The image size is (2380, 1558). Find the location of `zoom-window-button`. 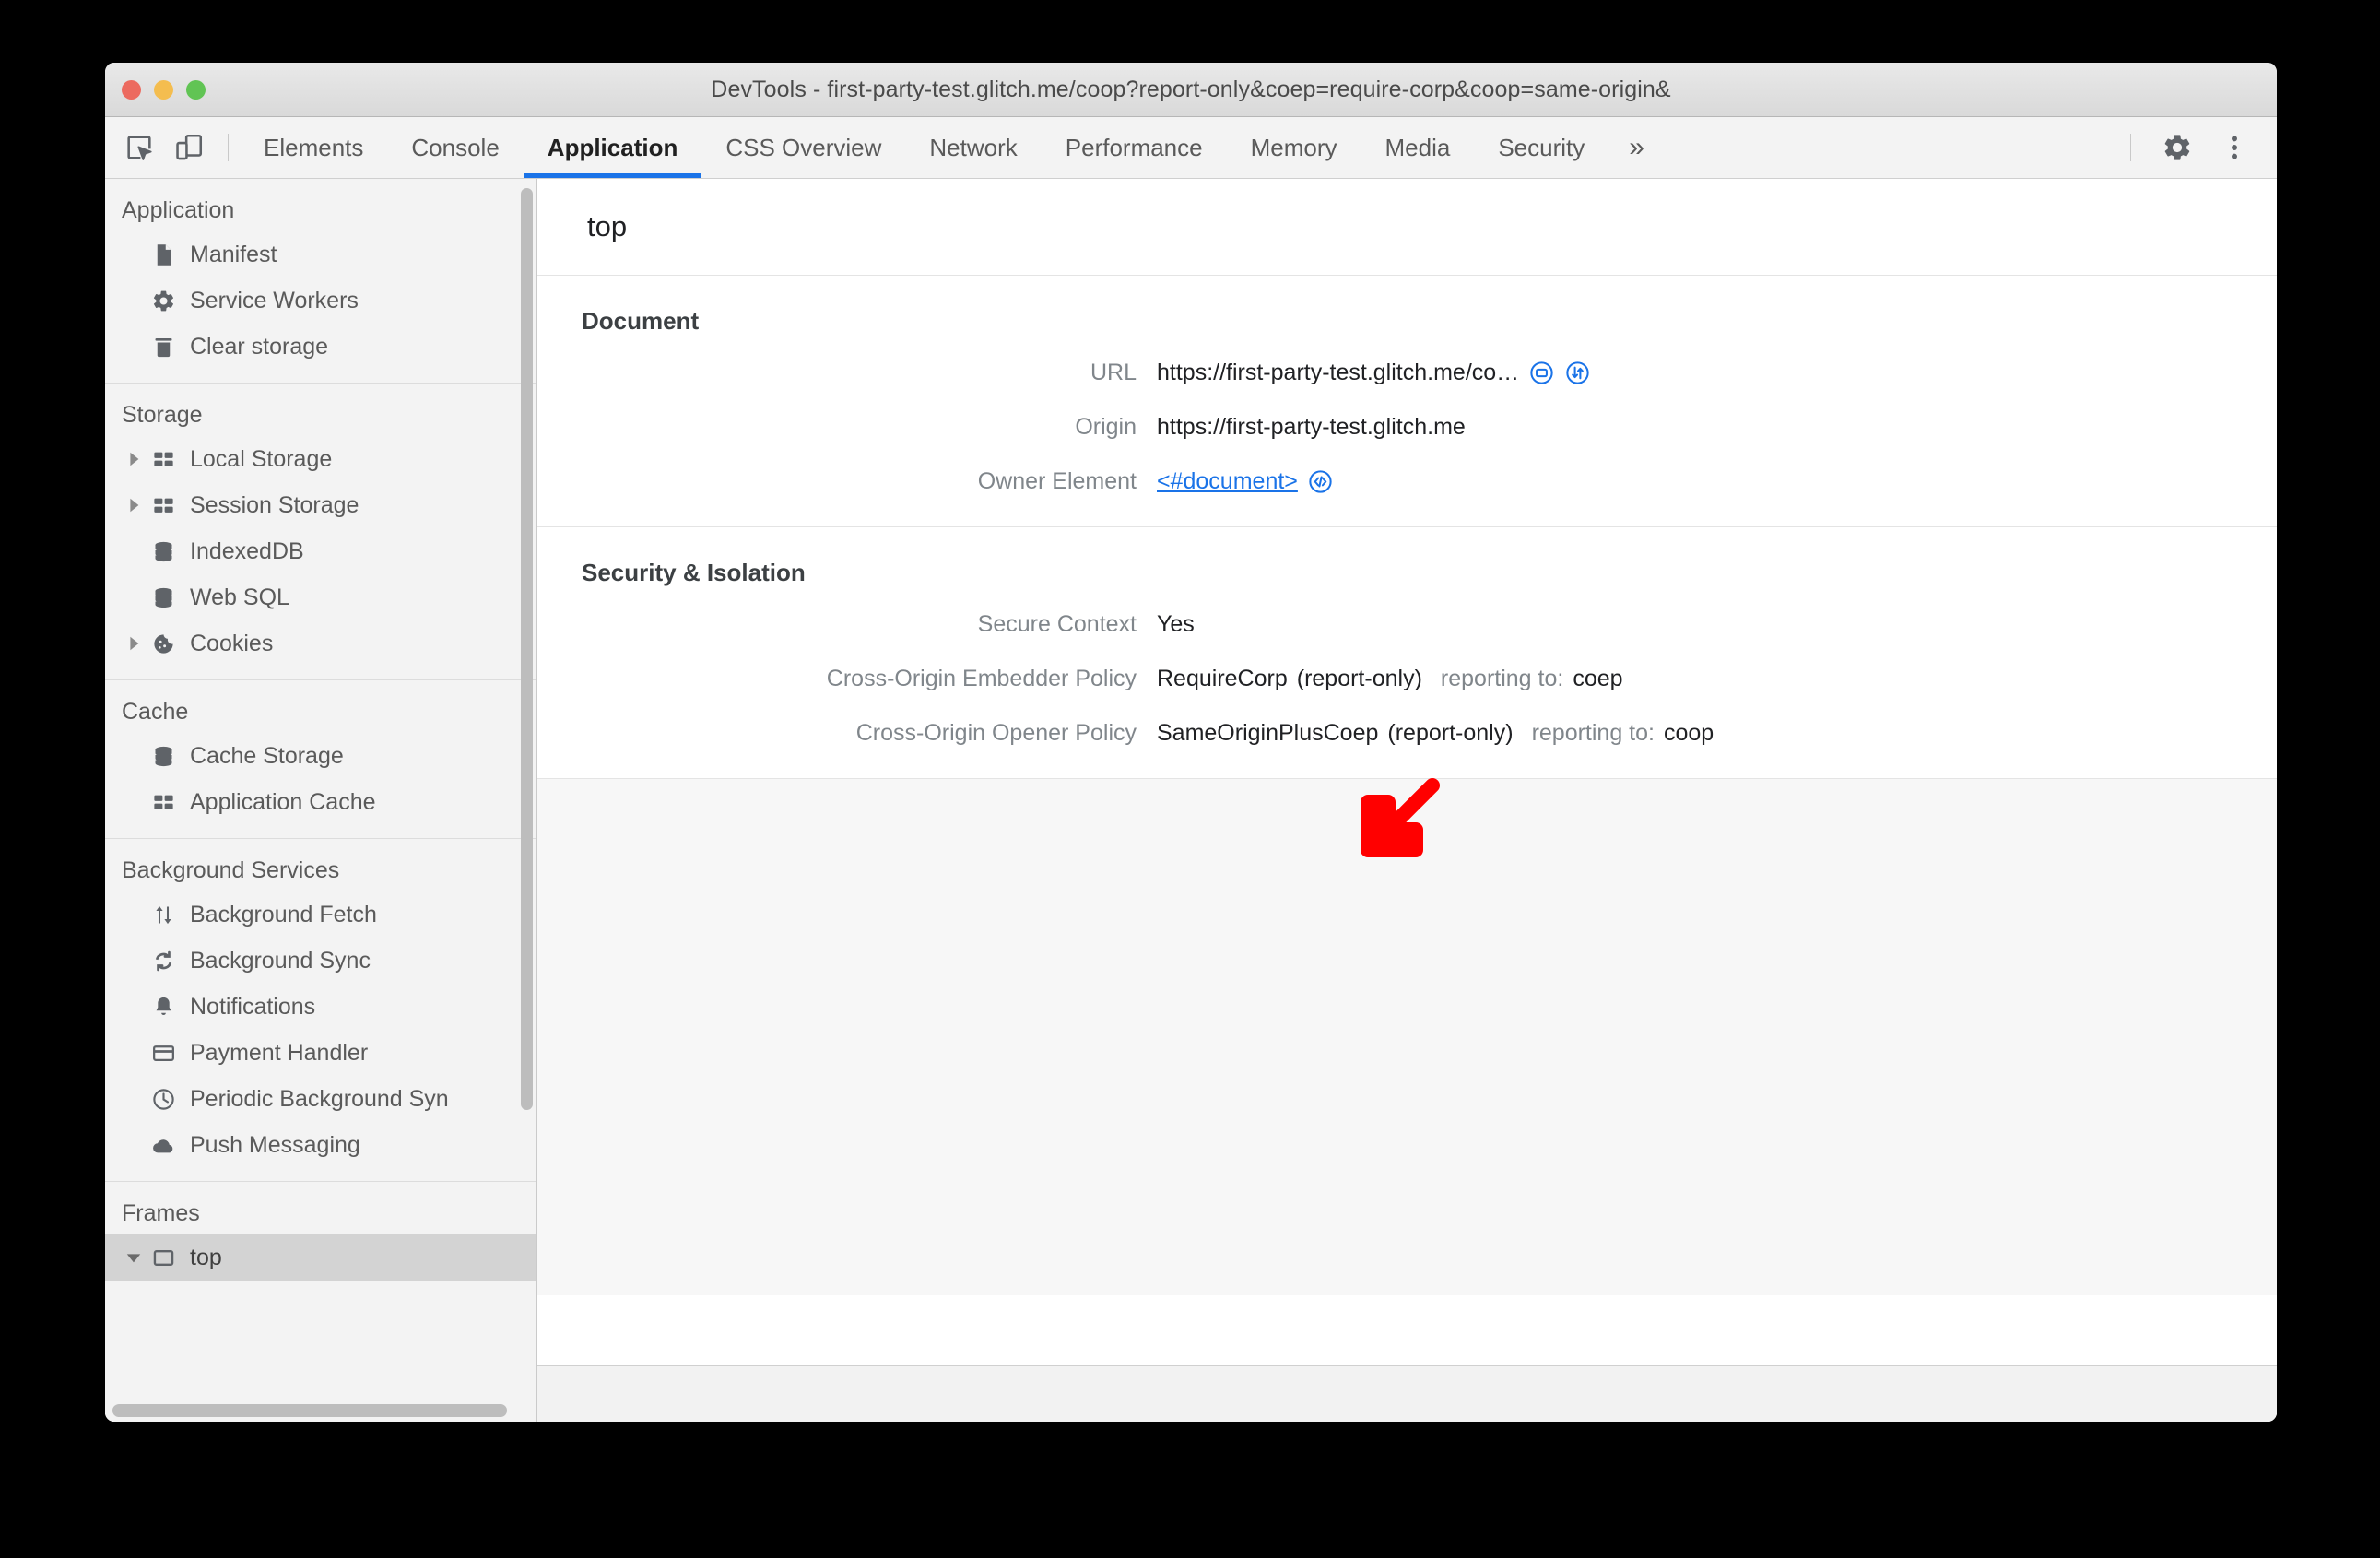

zoom-window-button is located at coordinates (196, 90).